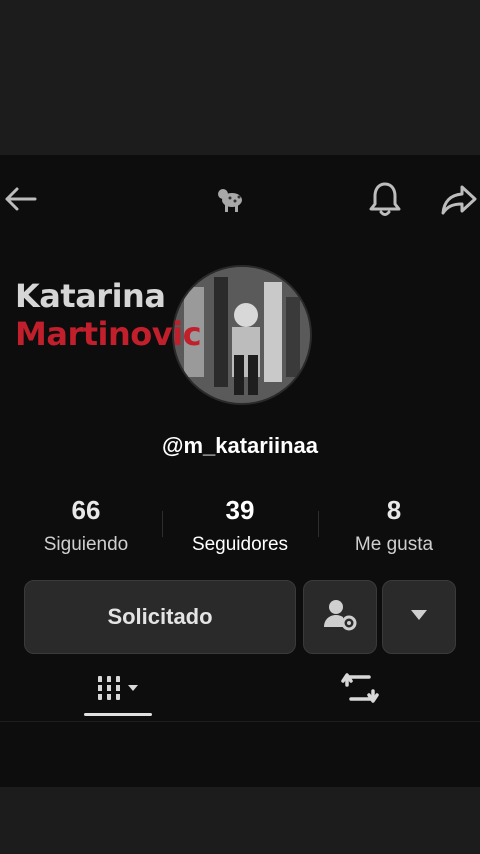  I want to click on stat-following: 66 Siguiendo, so click(86, 527).